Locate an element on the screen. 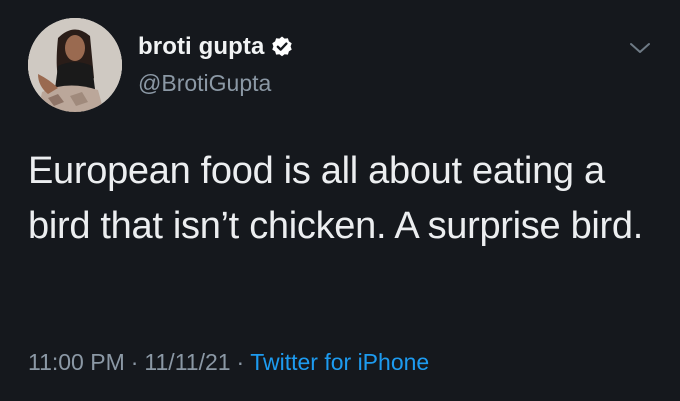  verified-badge-icon is located at coordinates (282, 47).